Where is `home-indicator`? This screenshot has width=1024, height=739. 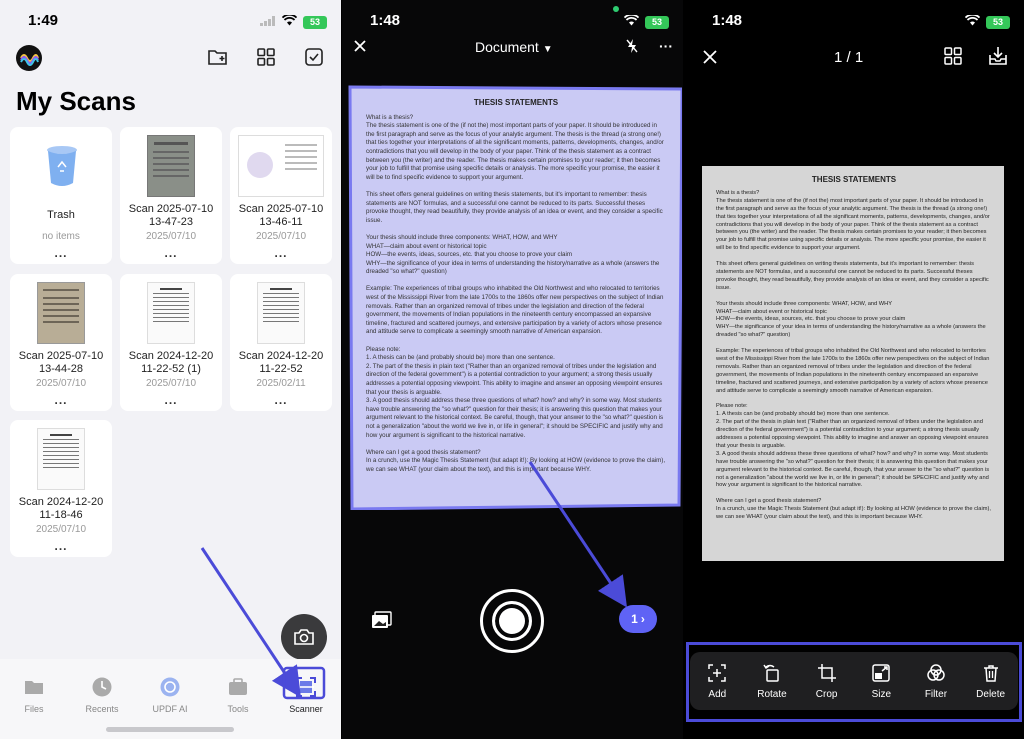
home-indicator is located at coordinates (170, 729).